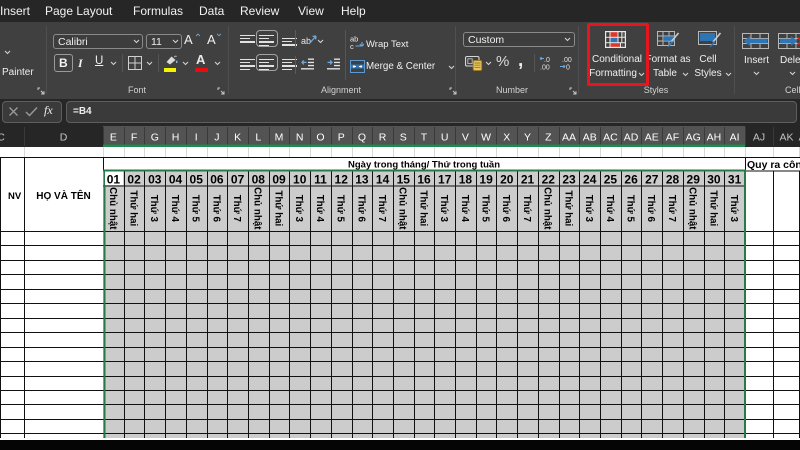 The height and width of the screenshot is (450, 800). I want to click on svg-text: 27, so click(652, 180).